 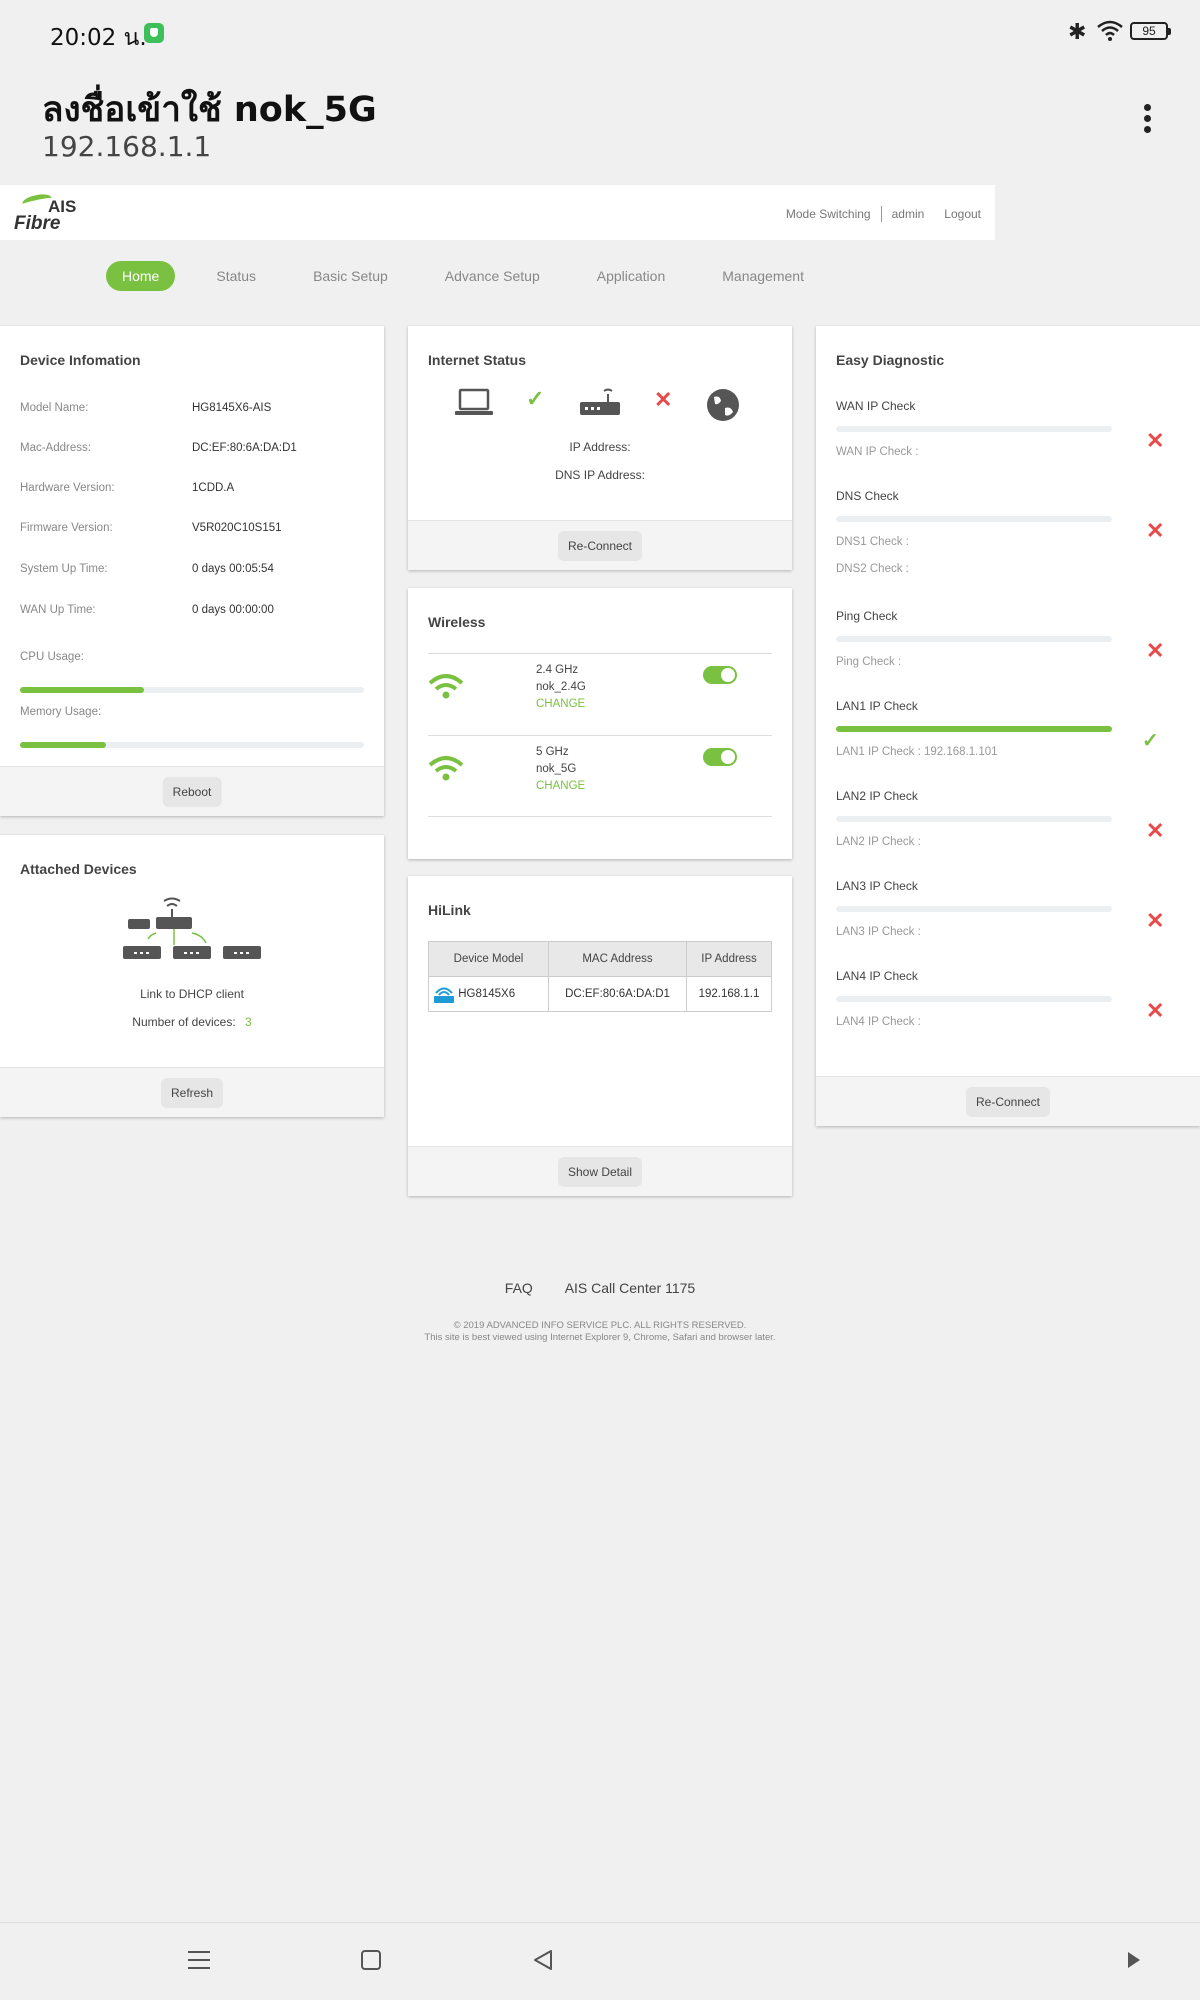 I want to click on hardware-label: Hardware Version:, so click(x=67, y=488).